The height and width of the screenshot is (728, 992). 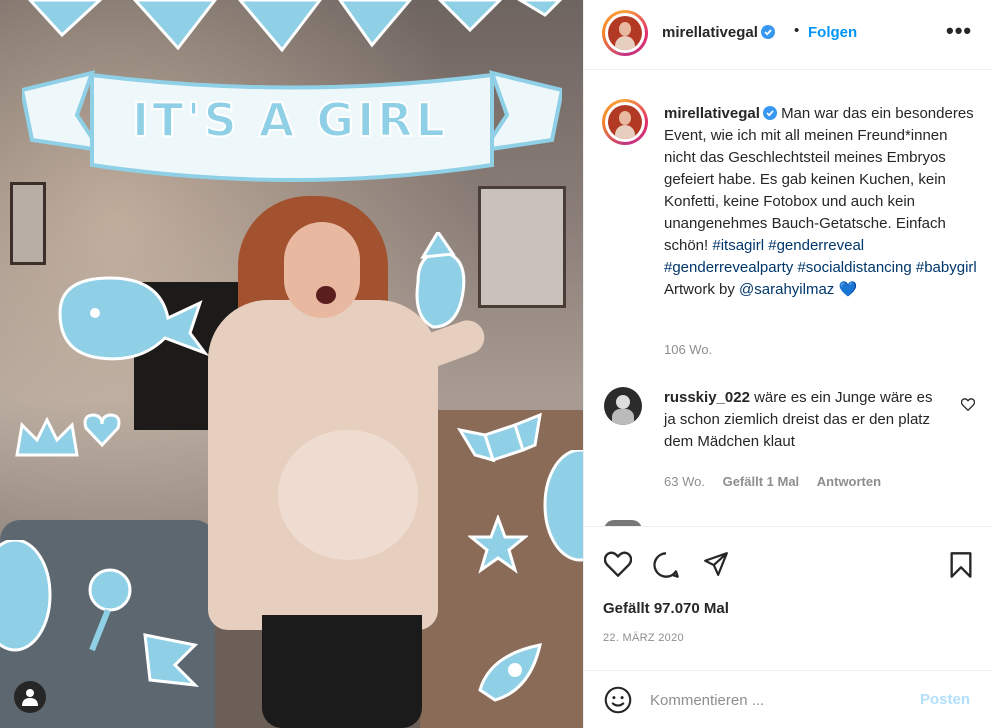 I want to click on hashtag-link: #itsagirl, so click(x=738, y=245).